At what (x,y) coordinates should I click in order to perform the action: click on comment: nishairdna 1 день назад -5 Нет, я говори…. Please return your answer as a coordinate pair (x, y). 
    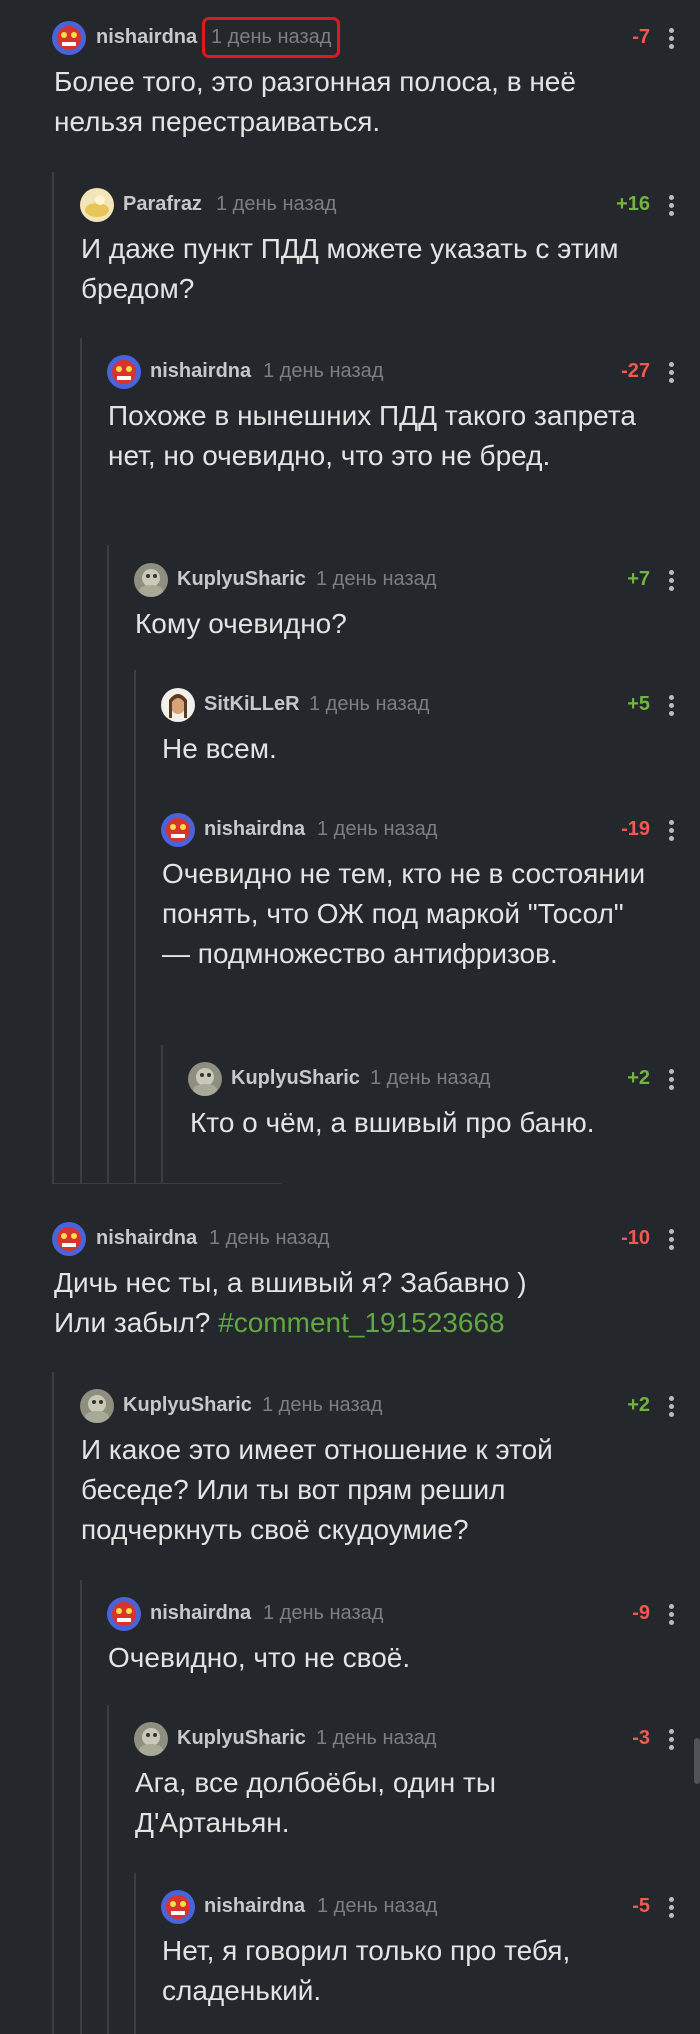
    Looking at the image, I should click on (350, 1949).